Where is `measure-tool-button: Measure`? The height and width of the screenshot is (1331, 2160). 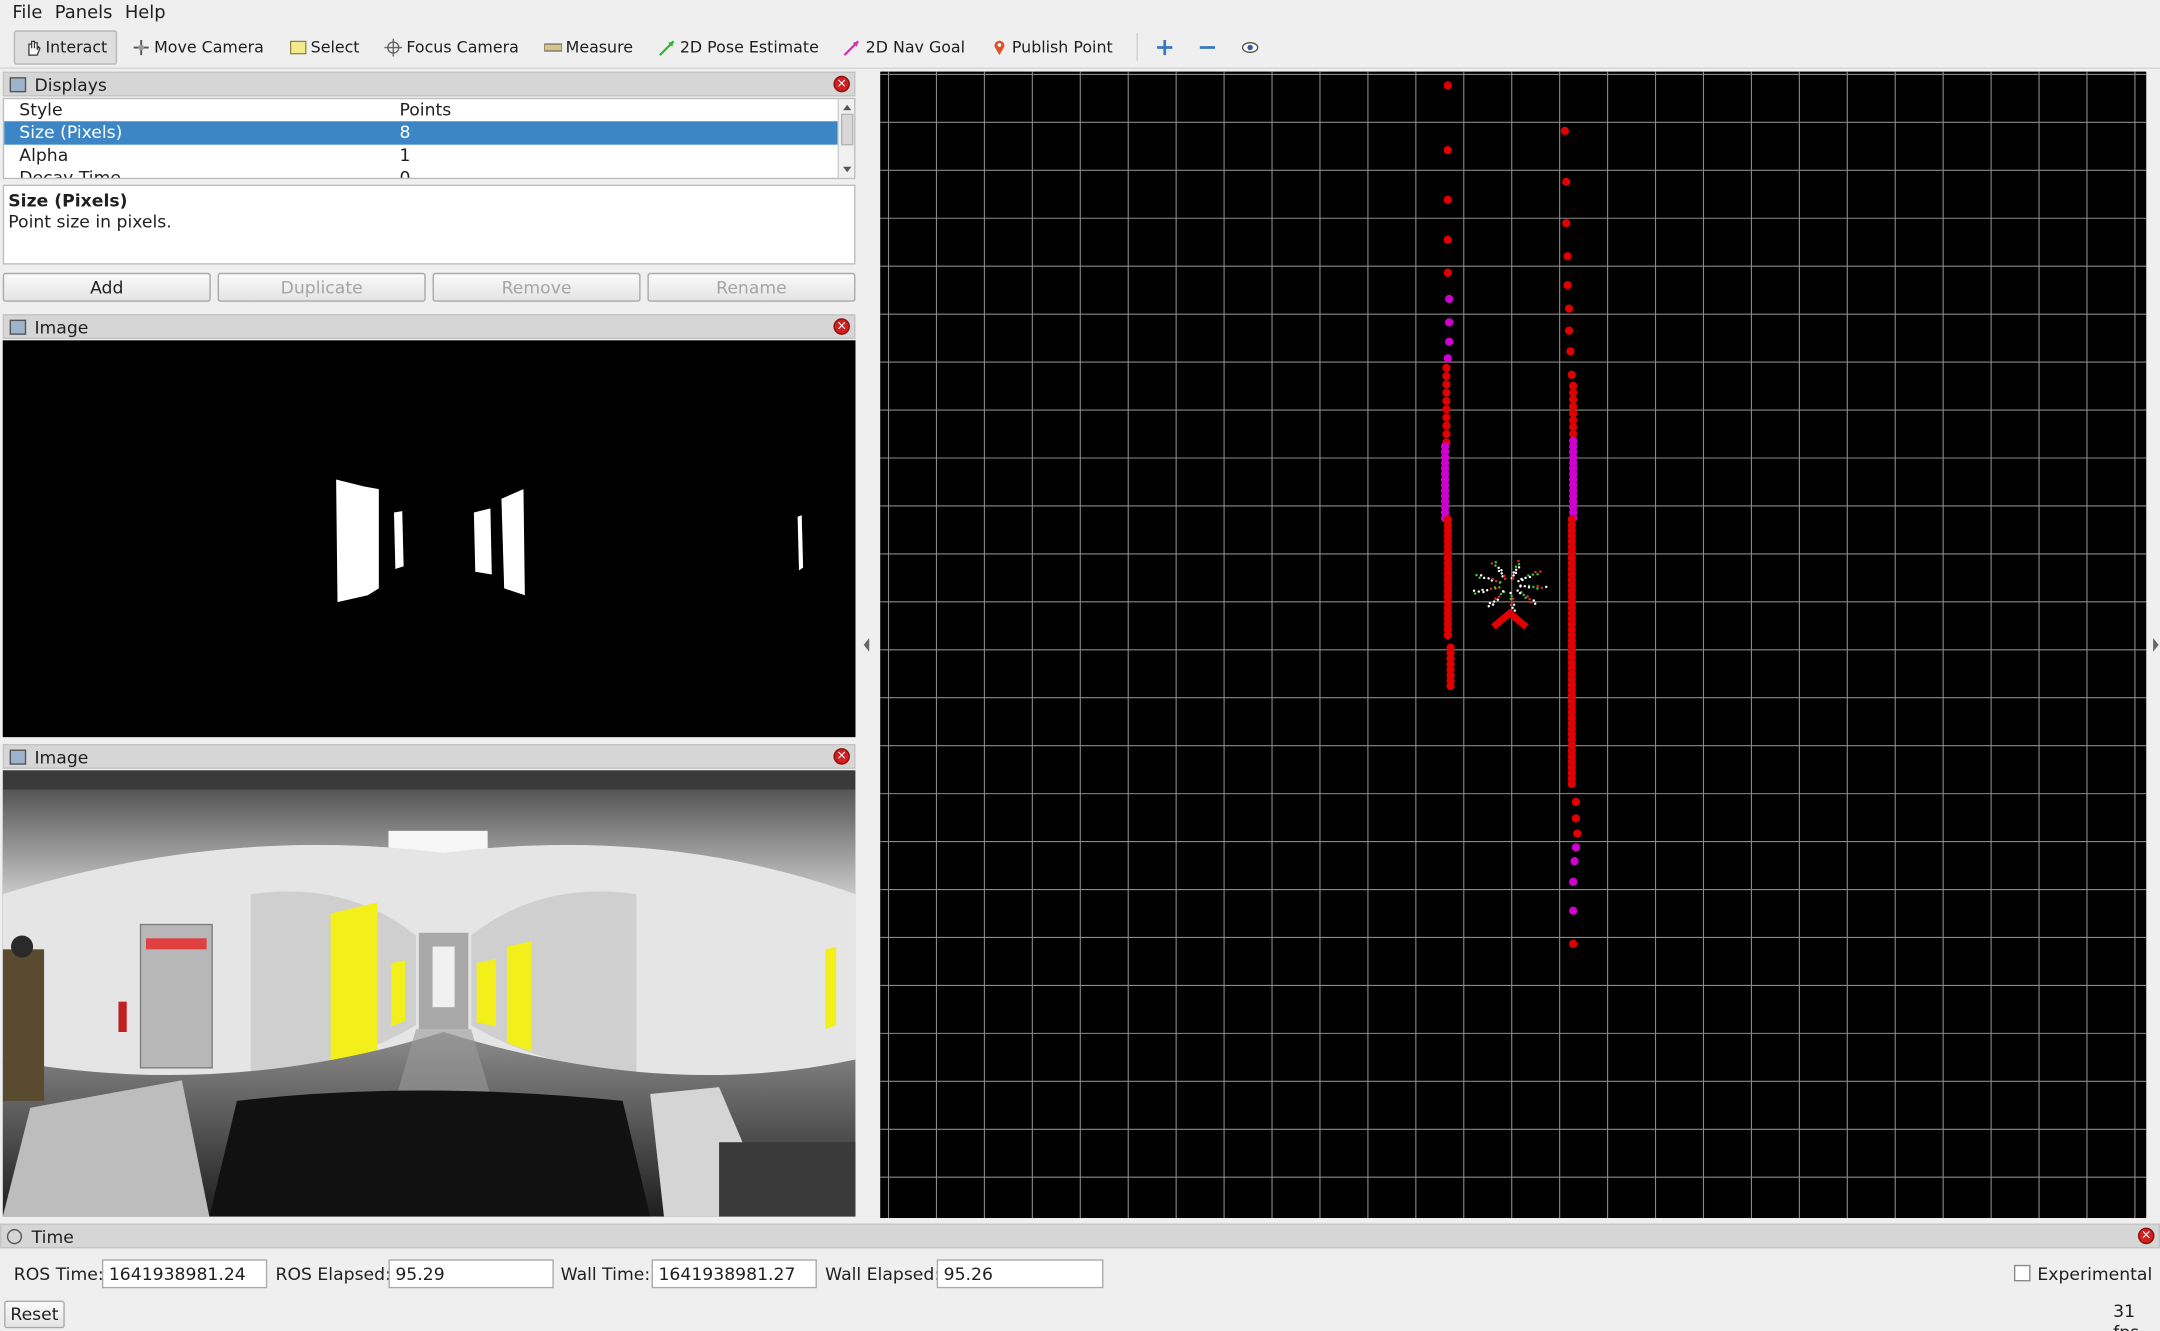
measure-tool-button: Measure is located at coordinates (588, 47).